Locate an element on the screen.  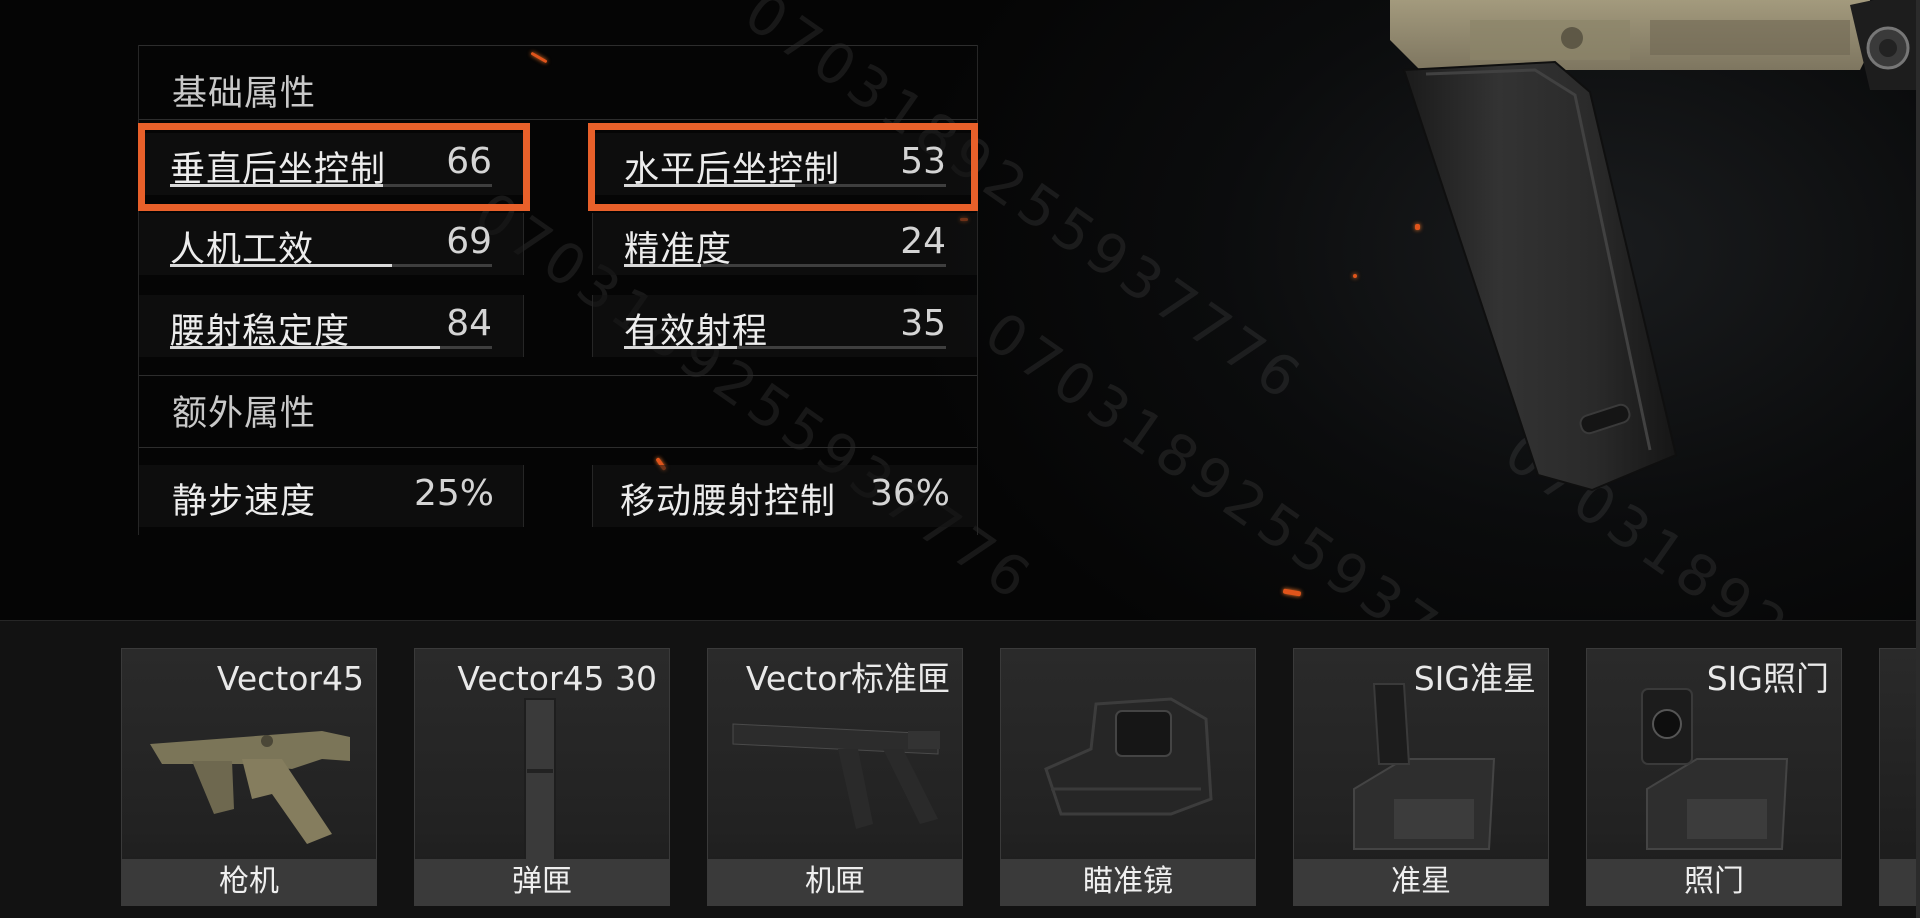
stat-move-hipfire-control: 移动腰射控制 36% is located at coordinates (785, 496).